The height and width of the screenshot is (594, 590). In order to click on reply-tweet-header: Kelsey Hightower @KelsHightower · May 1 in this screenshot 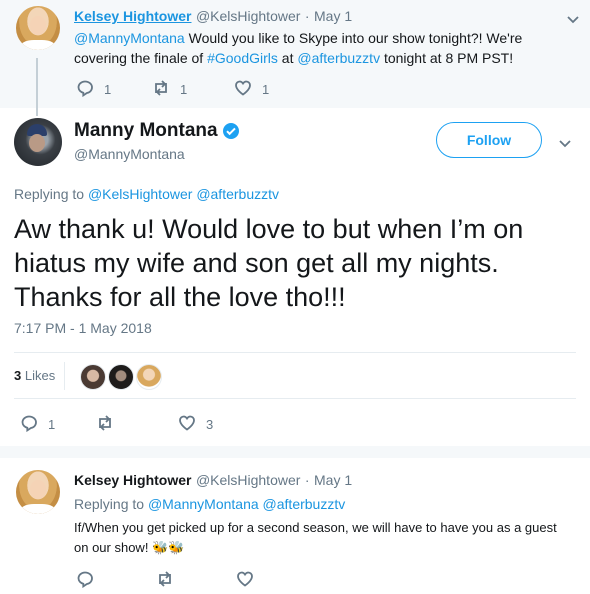, I will do `click(213, 481)`.